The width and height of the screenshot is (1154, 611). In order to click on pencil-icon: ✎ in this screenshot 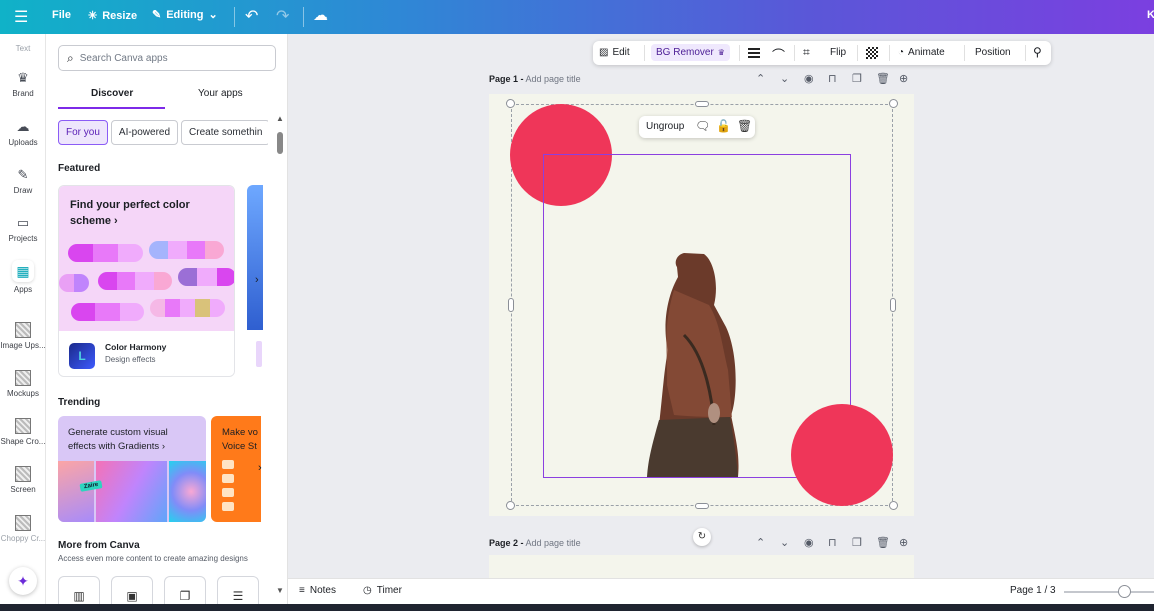, I will do `click(157, 15)`.